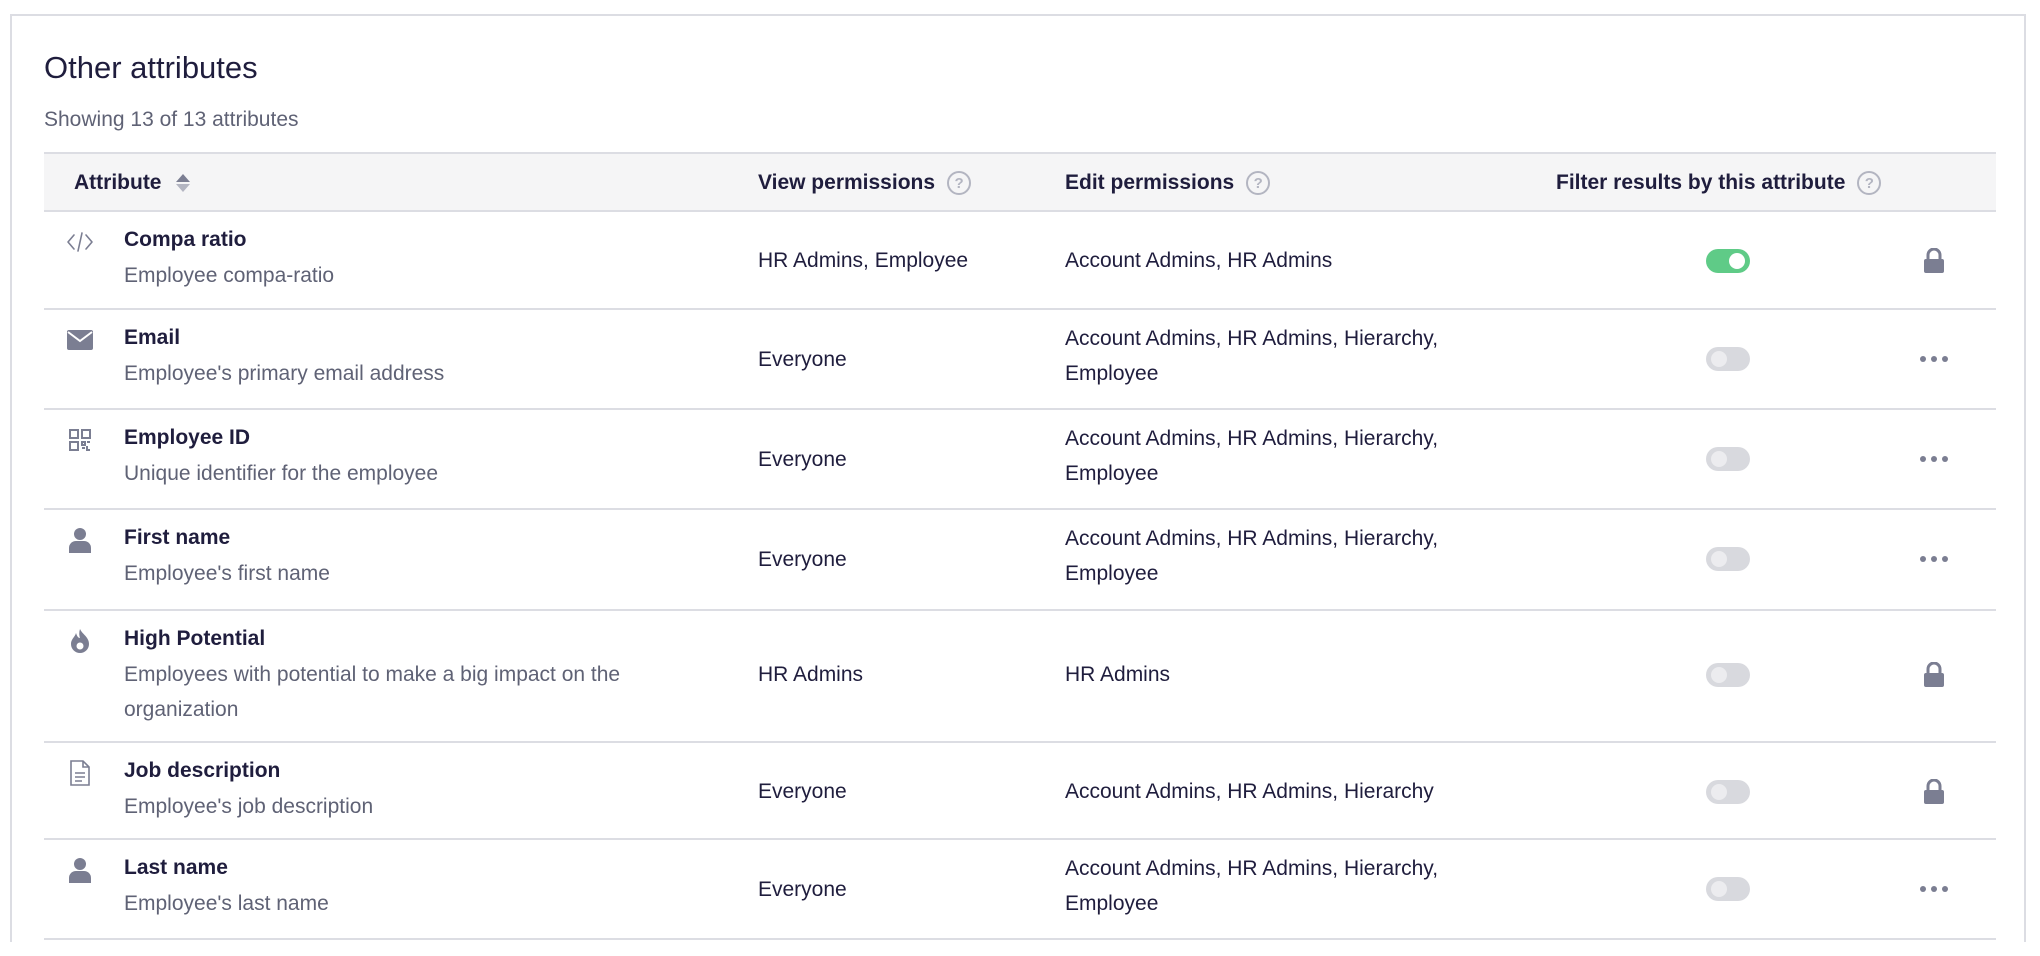 This screenshot has width=2040, height=956. Describe the element at coordinates (281, 473) in the screenshot. I see `attribute-description: Unique identifier for the employee` at that location.